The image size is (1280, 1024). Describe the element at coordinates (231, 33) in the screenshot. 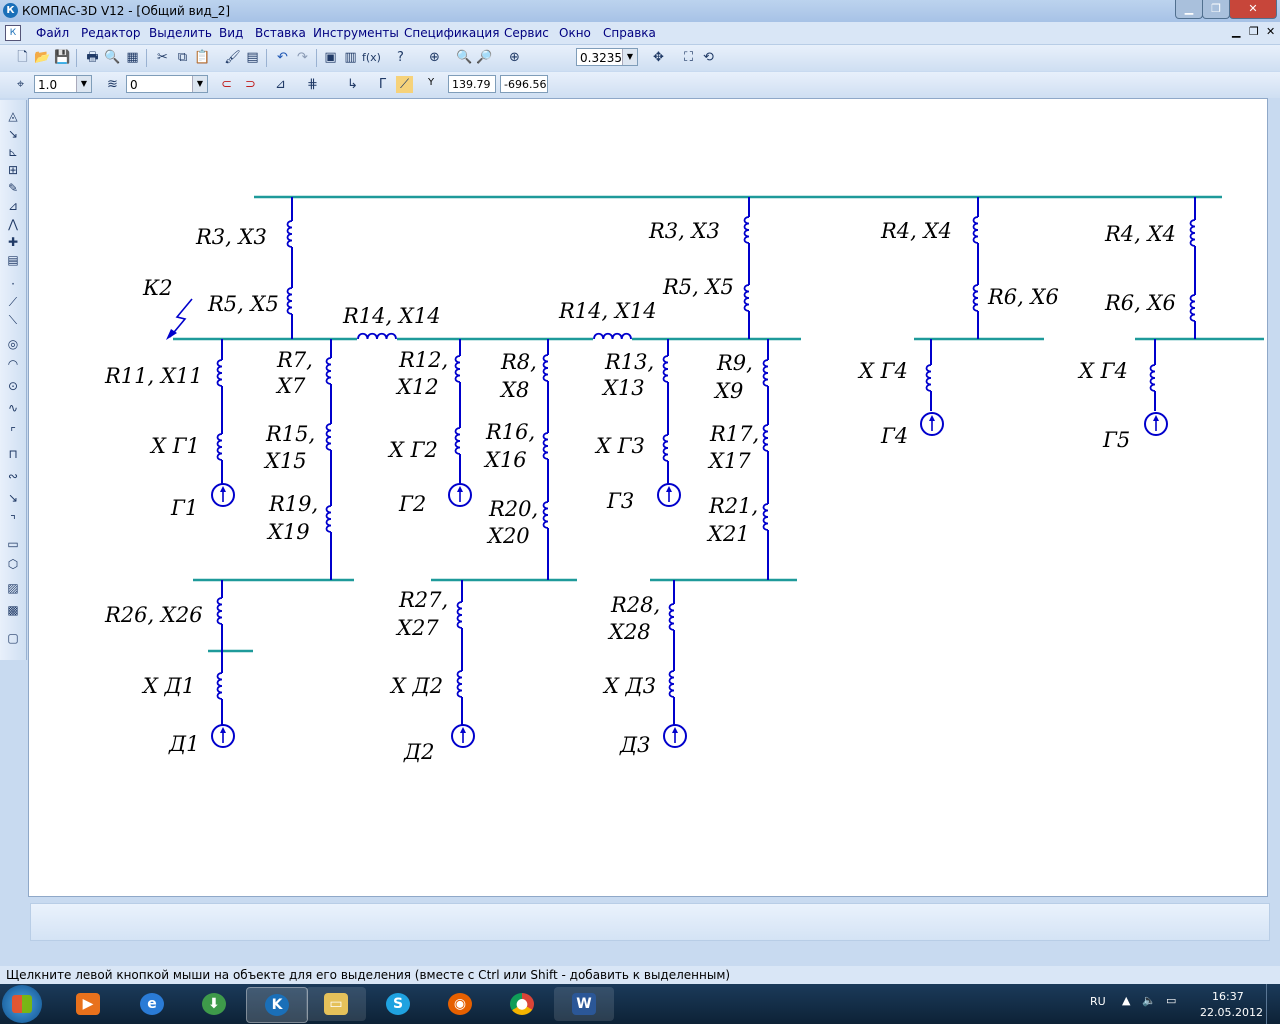

I see `menu-view: Вид` at that location.